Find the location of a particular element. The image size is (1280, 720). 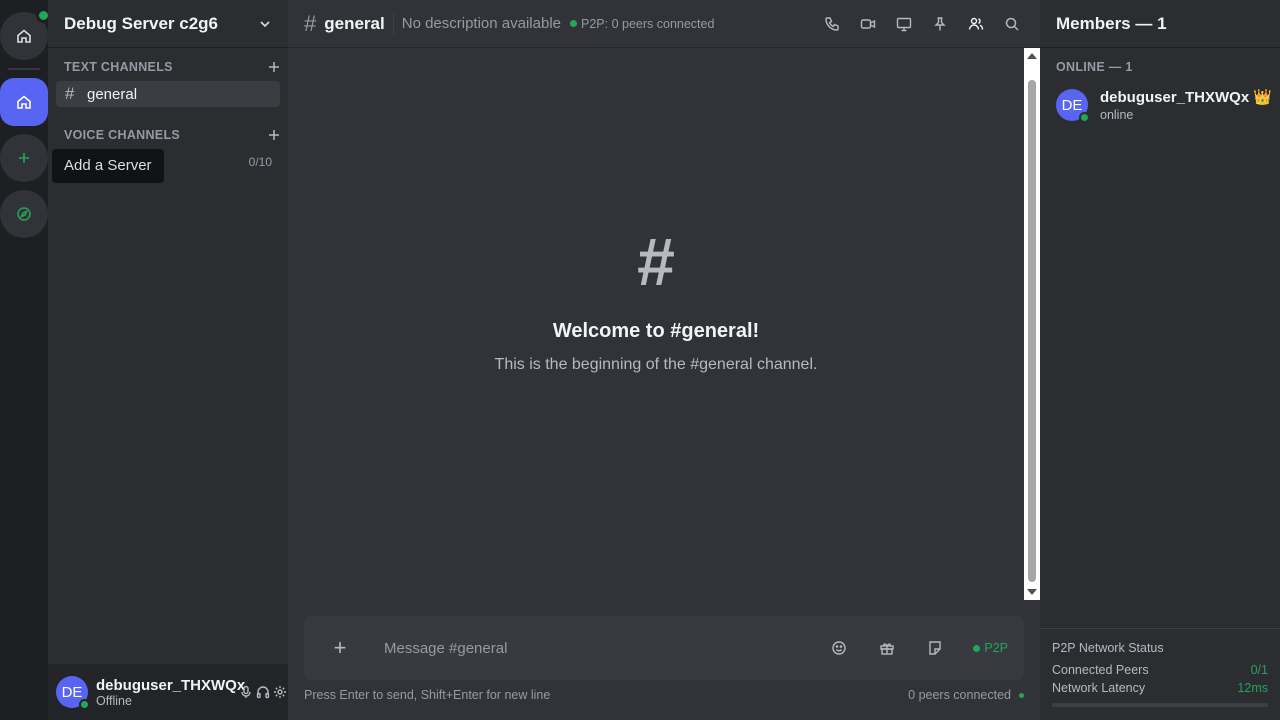

category-label: VOICE CHANNELS is located at coordinates (122, 135).